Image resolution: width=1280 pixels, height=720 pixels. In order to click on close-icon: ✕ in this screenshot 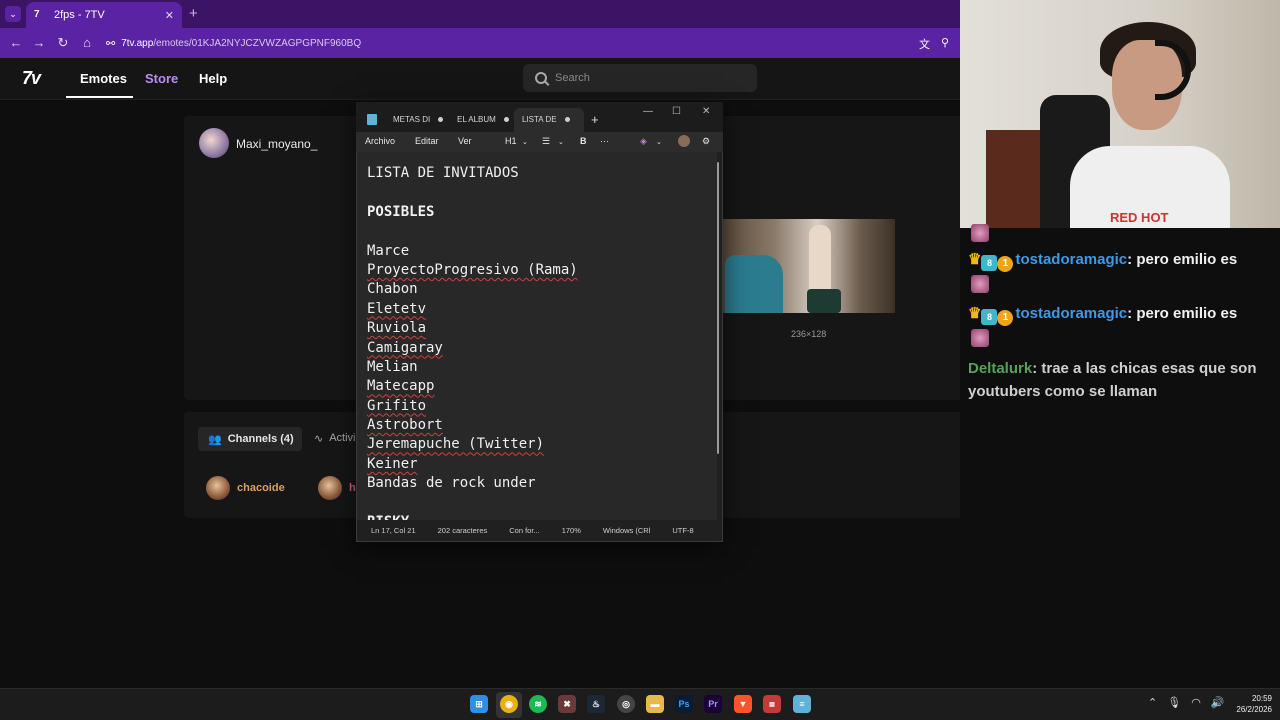, I will do `click(706, 111)`.